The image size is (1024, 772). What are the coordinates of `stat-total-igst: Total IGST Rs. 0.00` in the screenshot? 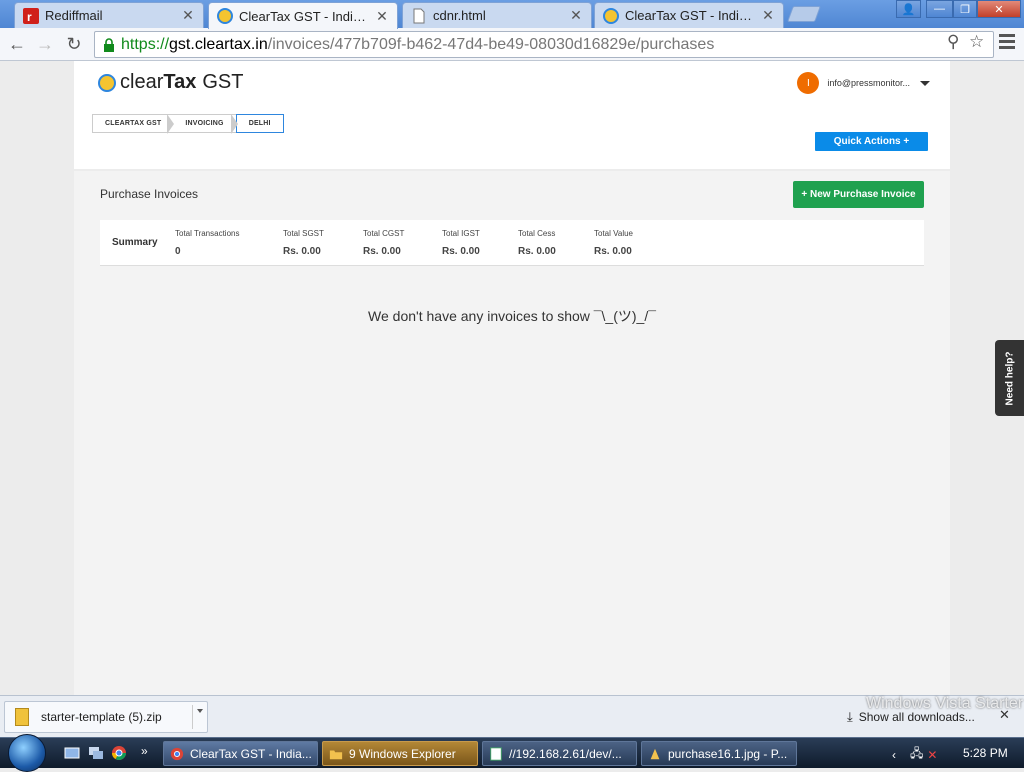 It's located at (461, 243).